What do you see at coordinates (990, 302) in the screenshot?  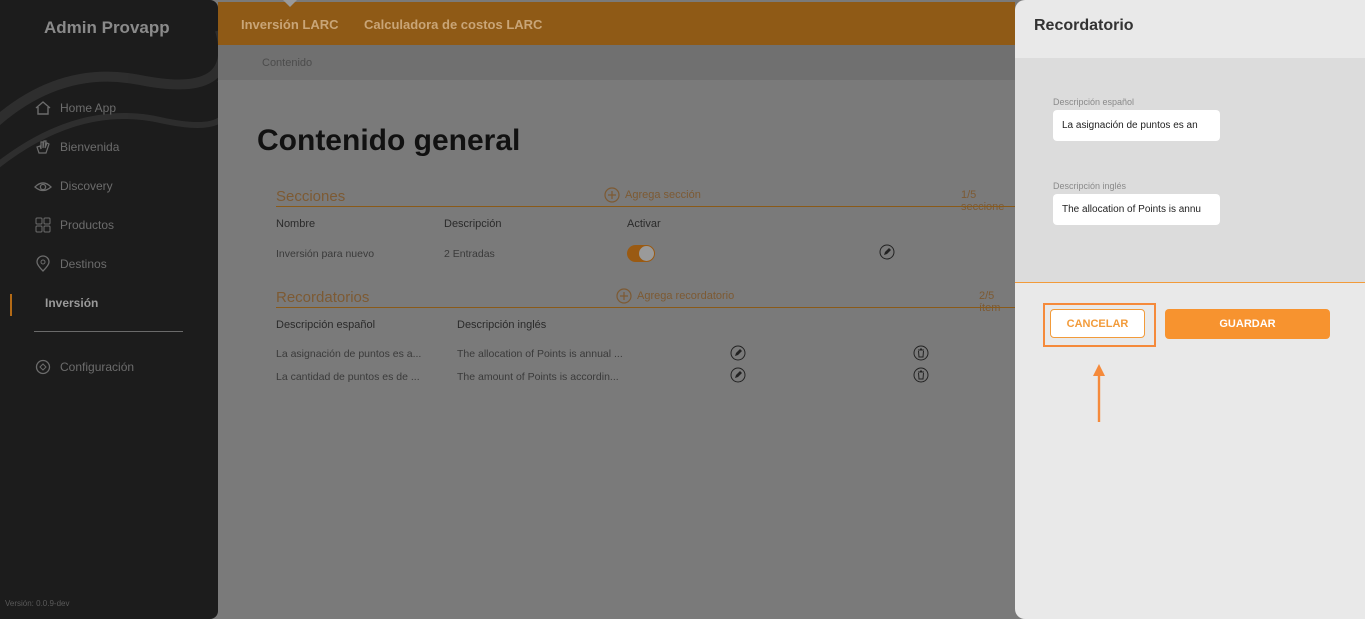 I see `recordatorios-count: 2/5 ítem` at bounding box center [990, 302].